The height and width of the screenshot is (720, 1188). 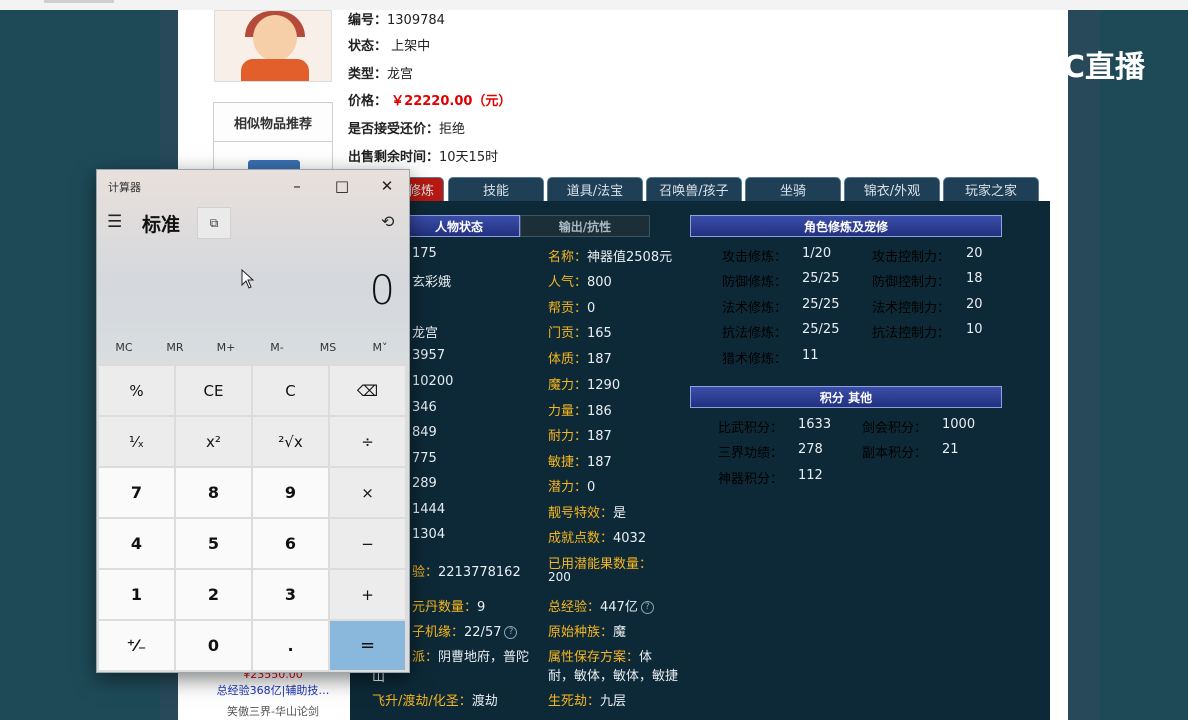 I want to click on pvp-points-value: 1633, so click(x=815, y=424).